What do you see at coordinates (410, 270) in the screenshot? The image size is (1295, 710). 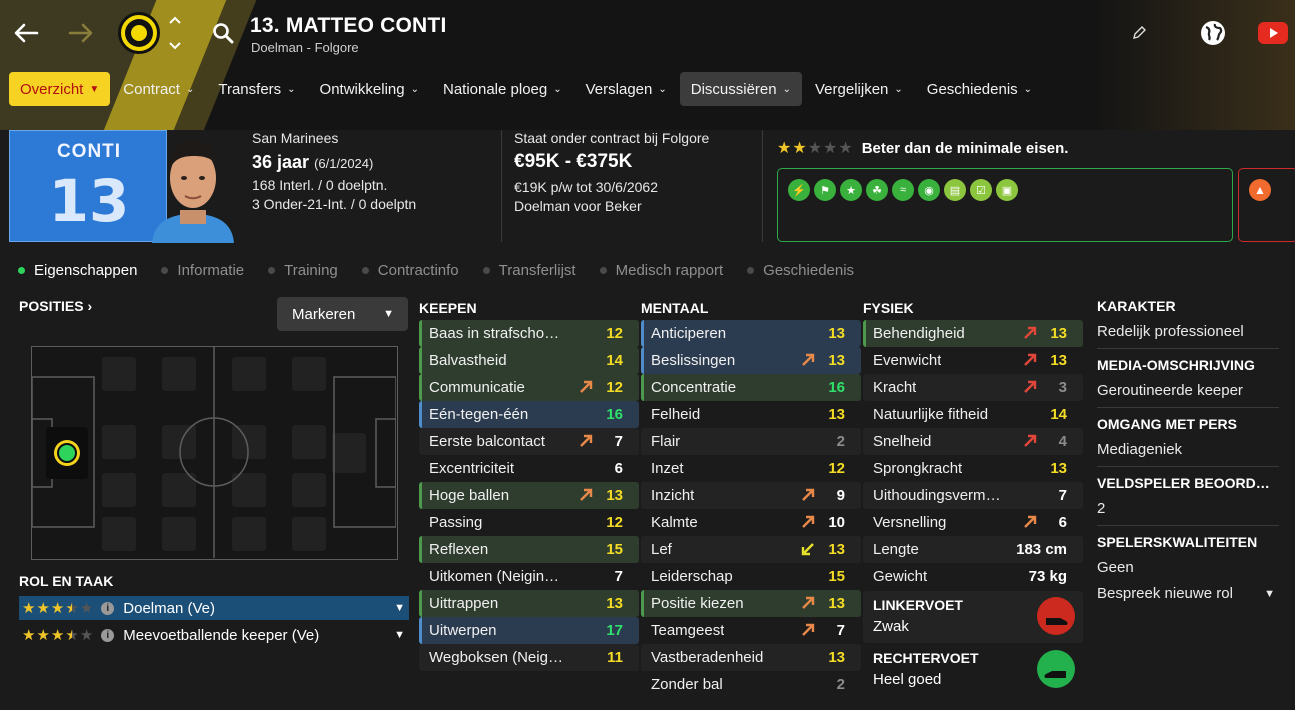 I see `subtab-contractinfo: Contractinfo` at bounding box center [410, 270].